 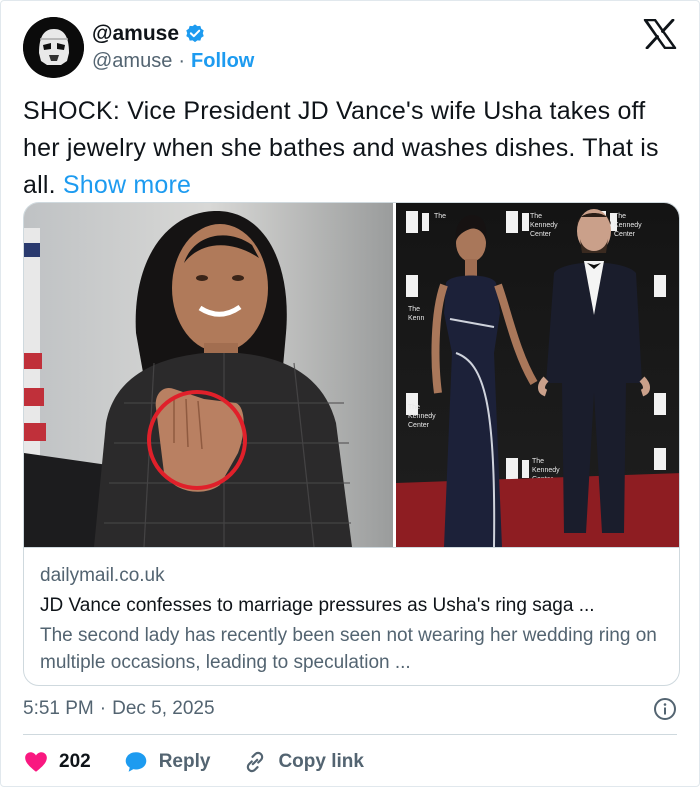 I want to click on verified-badge-icon, so click(x=195, y=33).